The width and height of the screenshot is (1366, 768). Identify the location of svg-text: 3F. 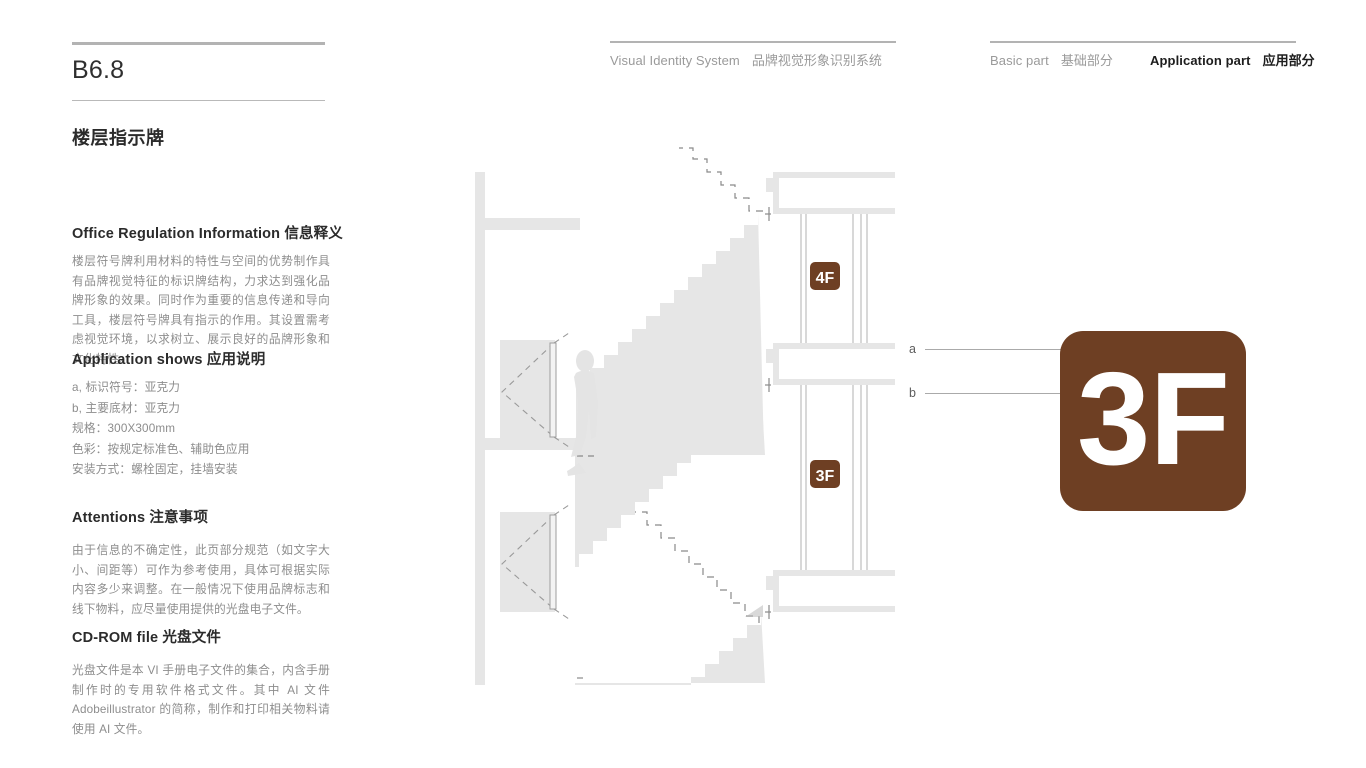
(825, 476).